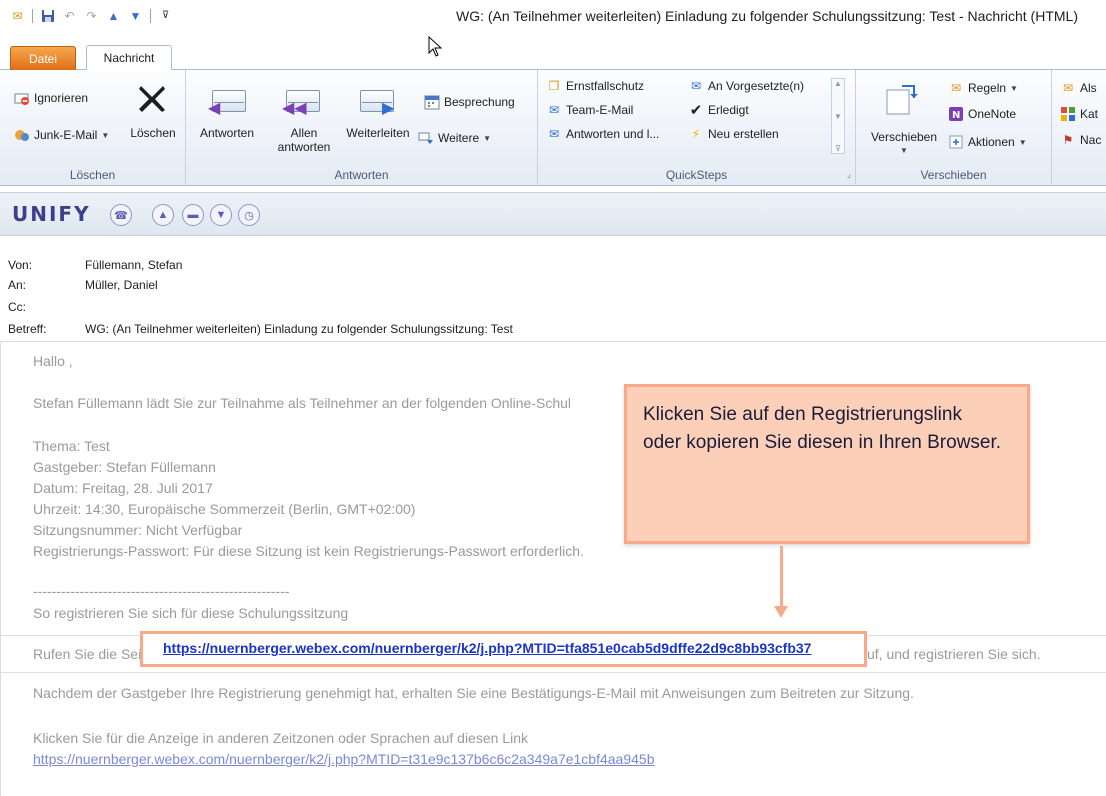  I want to click on to-row: An: Müller, Daniel, so click(83, 285).